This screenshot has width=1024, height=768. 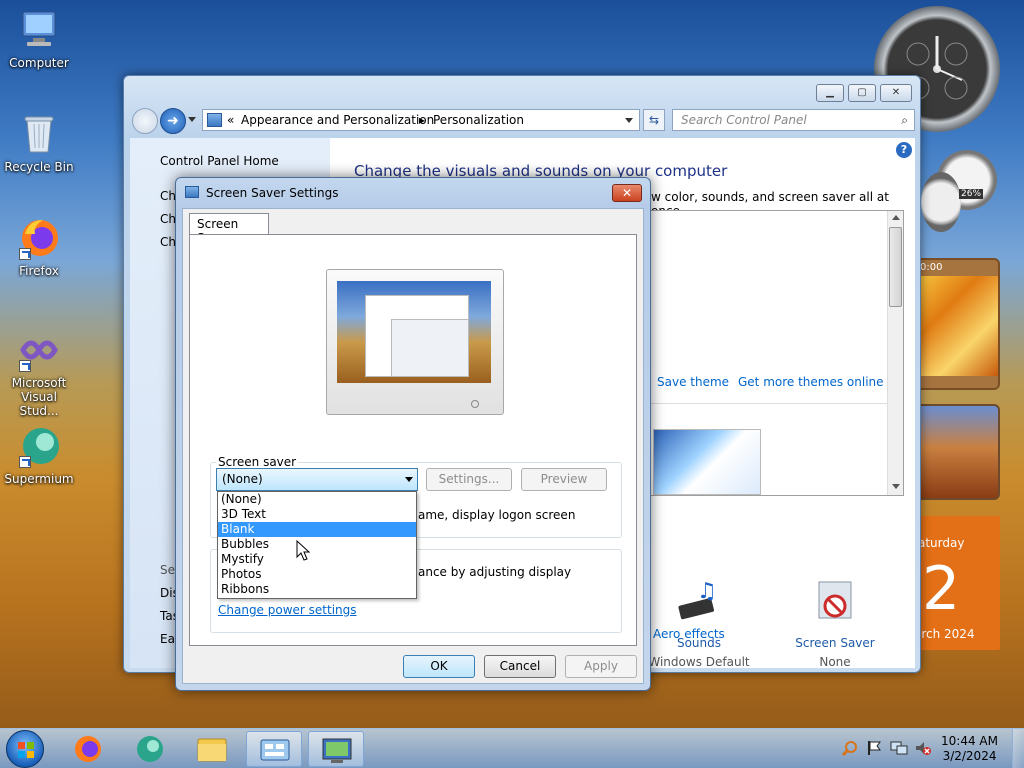 I want to click on sounds-icon: ♫, so click(x=699, y=602).